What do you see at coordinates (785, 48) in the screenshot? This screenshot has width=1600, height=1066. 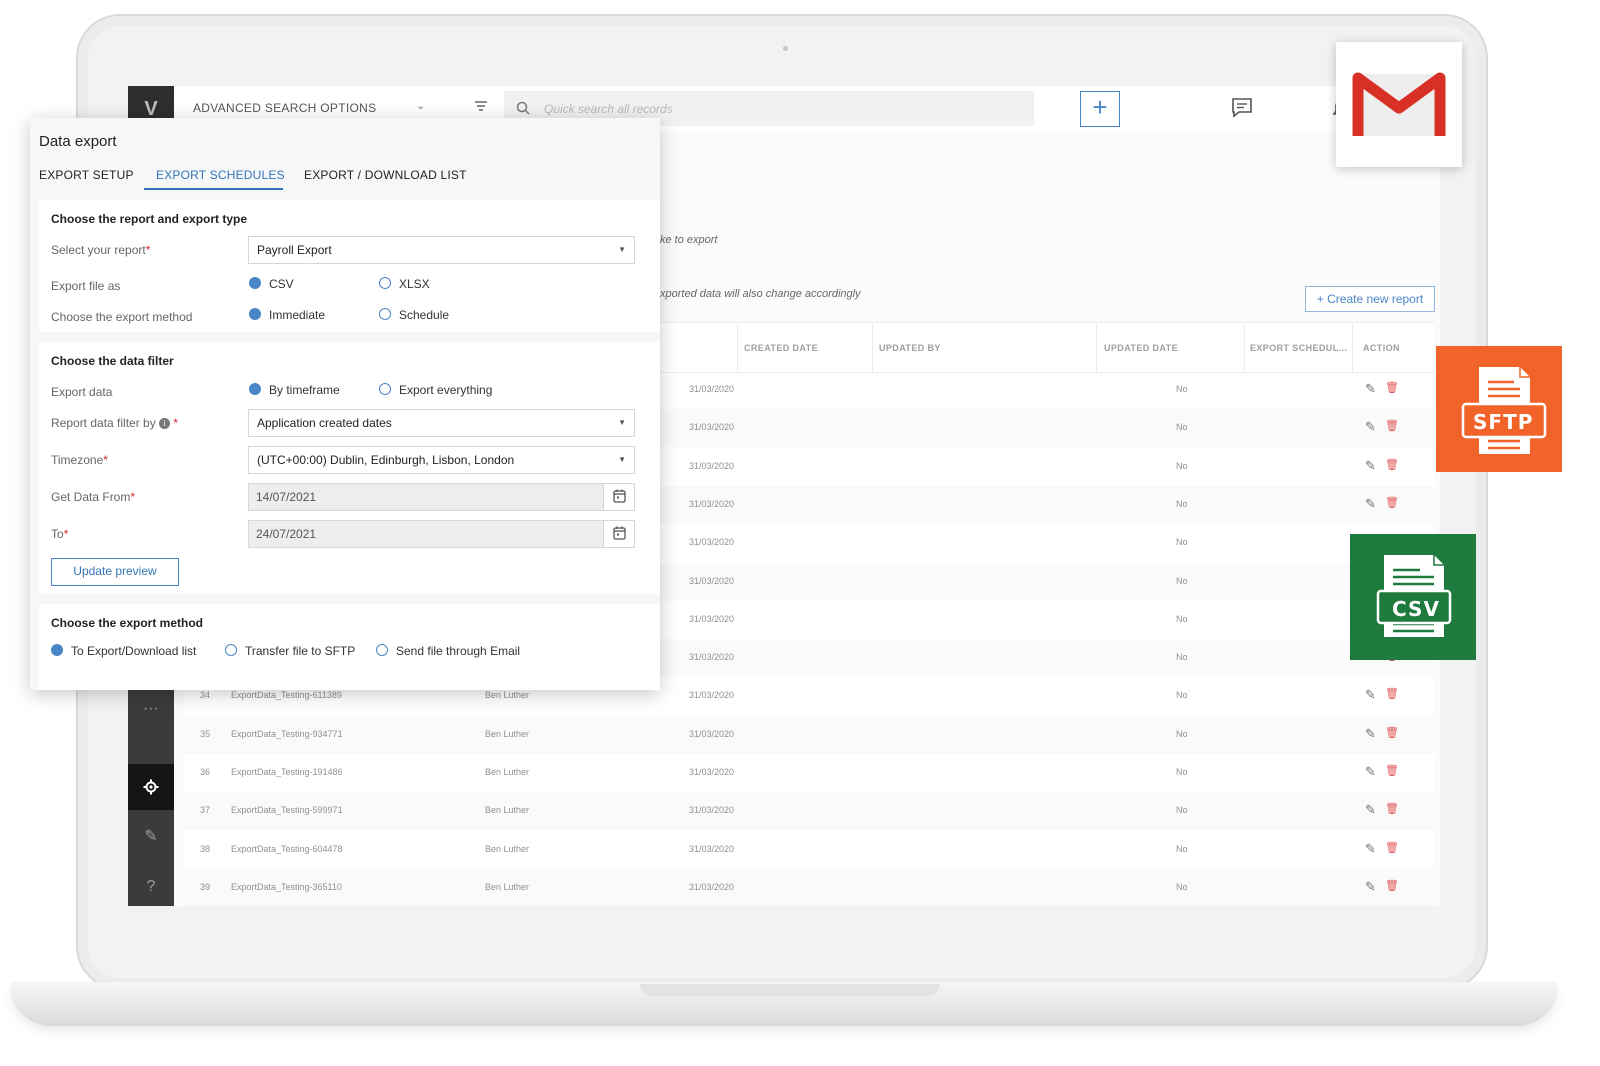 I see `camera-dot` at bounding box center [785, 48].